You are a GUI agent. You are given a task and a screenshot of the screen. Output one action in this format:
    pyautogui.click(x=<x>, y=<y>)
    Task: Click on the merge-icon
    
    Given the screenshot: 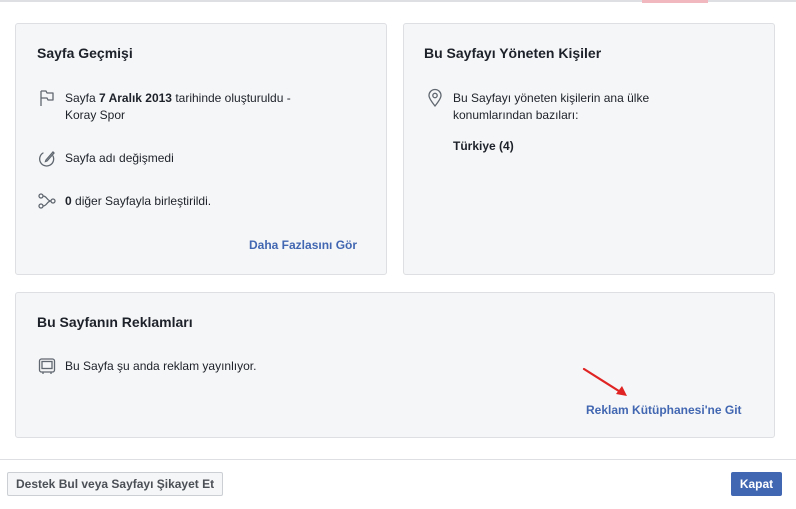 What is the action you would take?
    pyautogui.click(x=47, y=201)
    